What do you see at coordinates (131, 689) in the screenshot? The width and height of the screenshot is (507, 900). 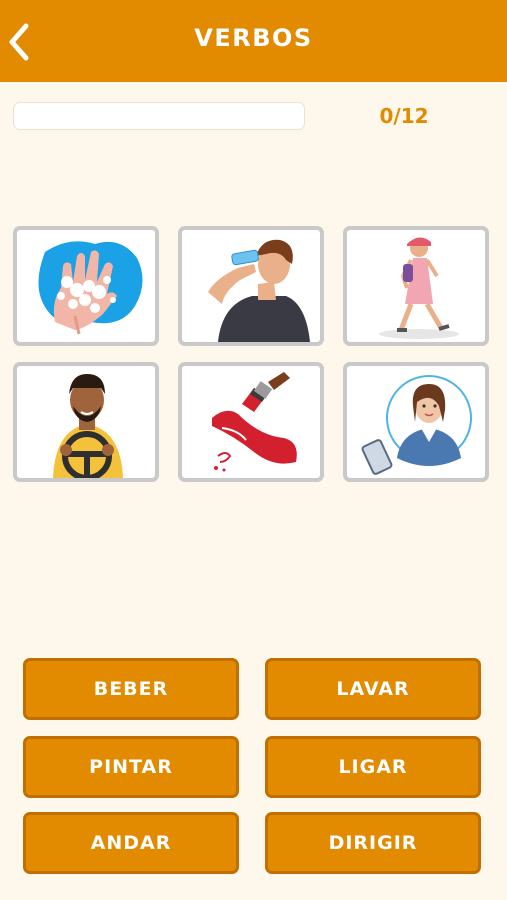 I see `answer-button-beber: BEBER` at bounding box center [131, 689].